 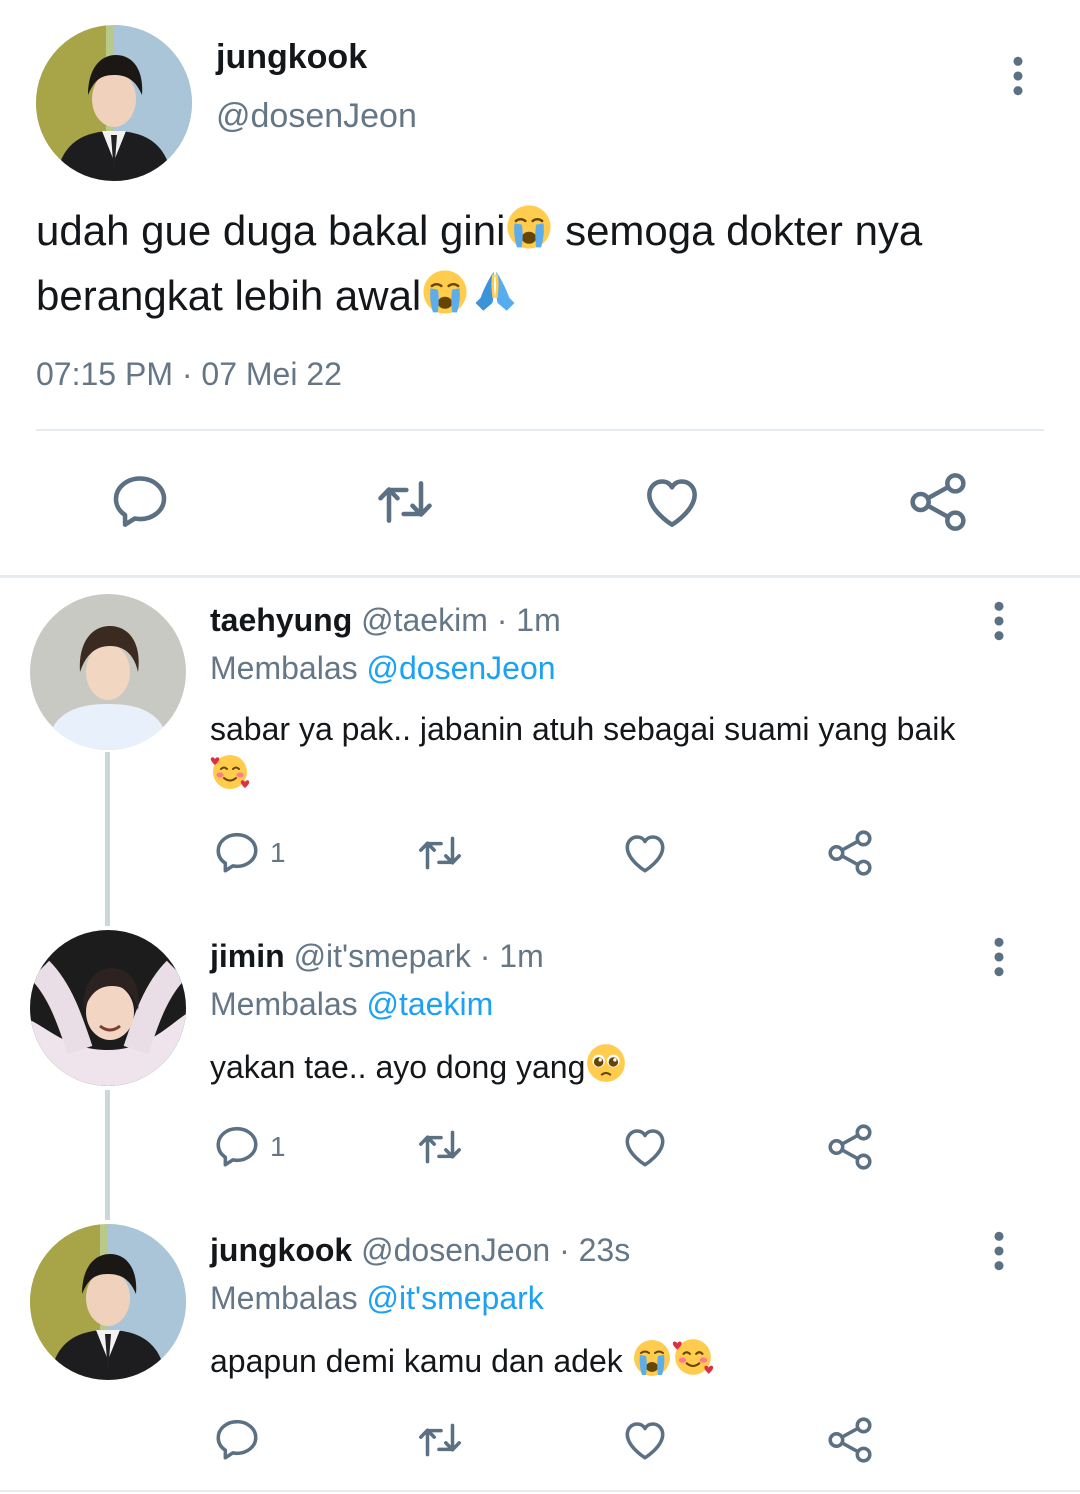 I want to click on pleading-face-emoji-icon, so click(x=606, y=1069).